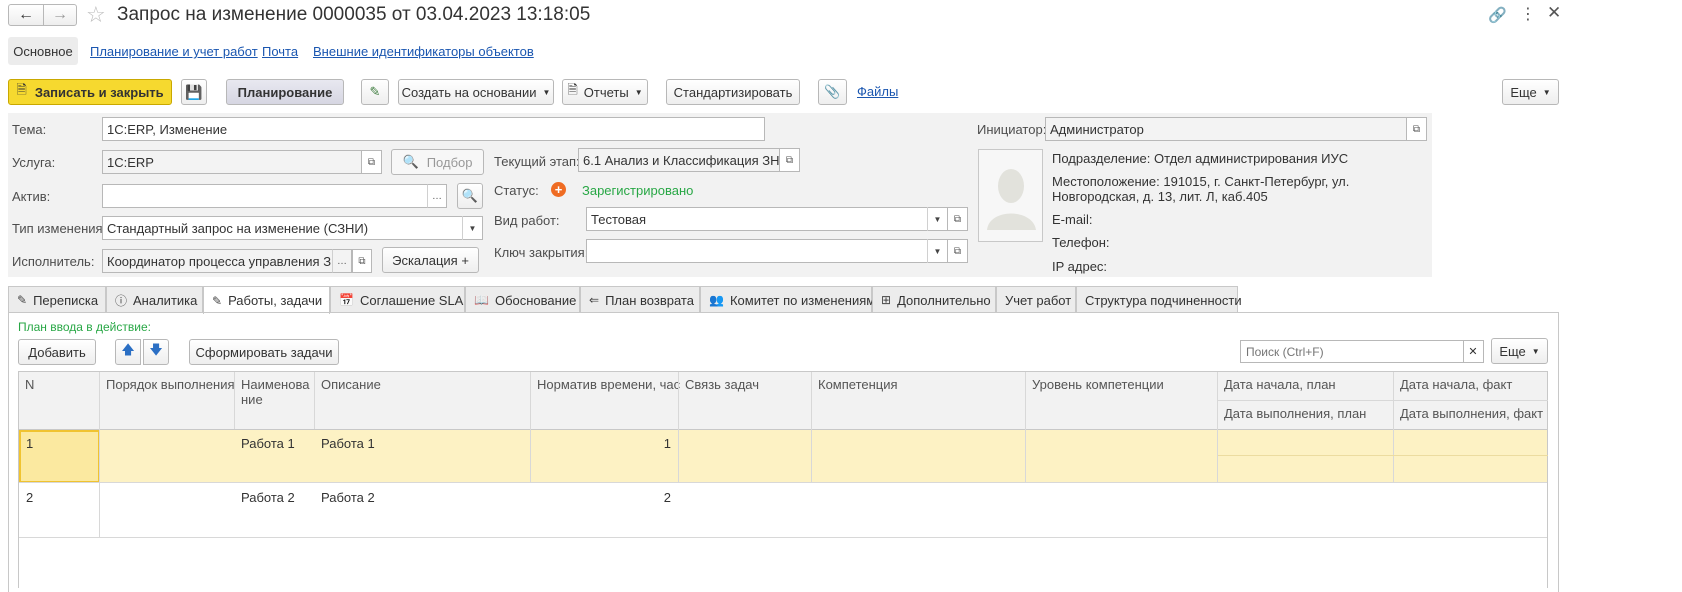 This screenshot has width=1682, height=592. Describe the element at coordinates (1280, 384) in the screenshot. I see `col-start-plan: Дата начала, план` at that location.